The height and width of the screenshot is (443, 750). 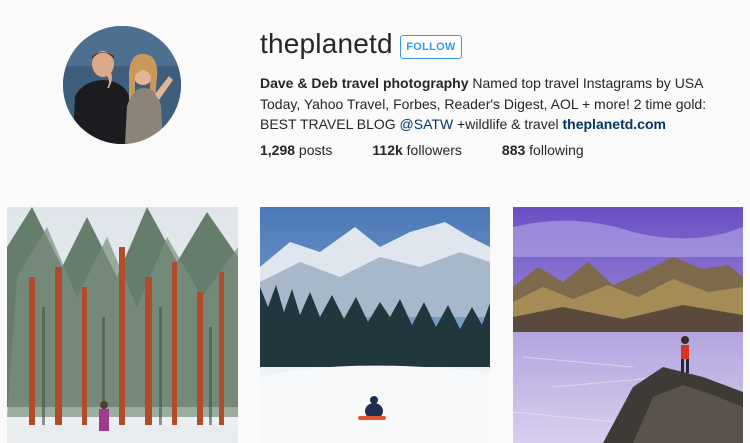 I want to click on avatar-photo, so click(x=122, y=85).